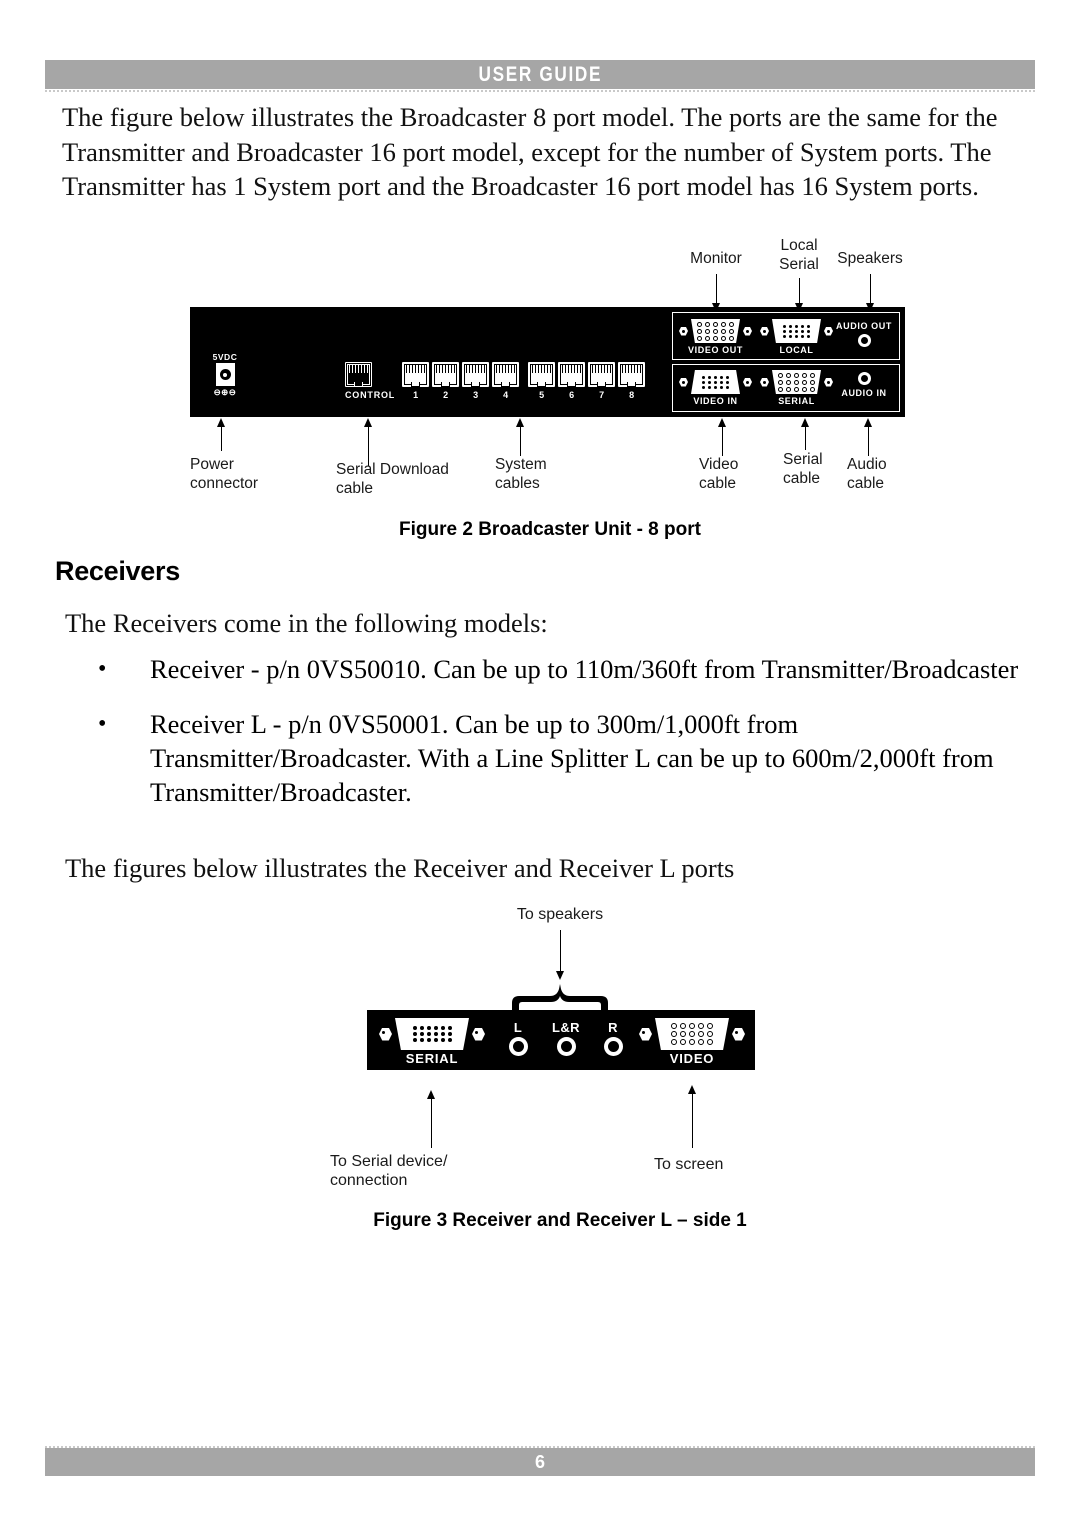 This screenshot has height=1533, width=1080. What do you see at coordinates (870, 293) in the screenshot?
I see `figure2-arrow-speakers` at bounding box center [870, 293].